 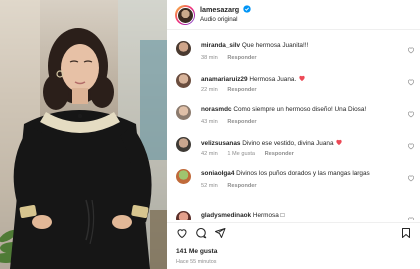 I want to click on comment-meta: 42 min 1 Me gusta Responder, so click(x=251, y=154).